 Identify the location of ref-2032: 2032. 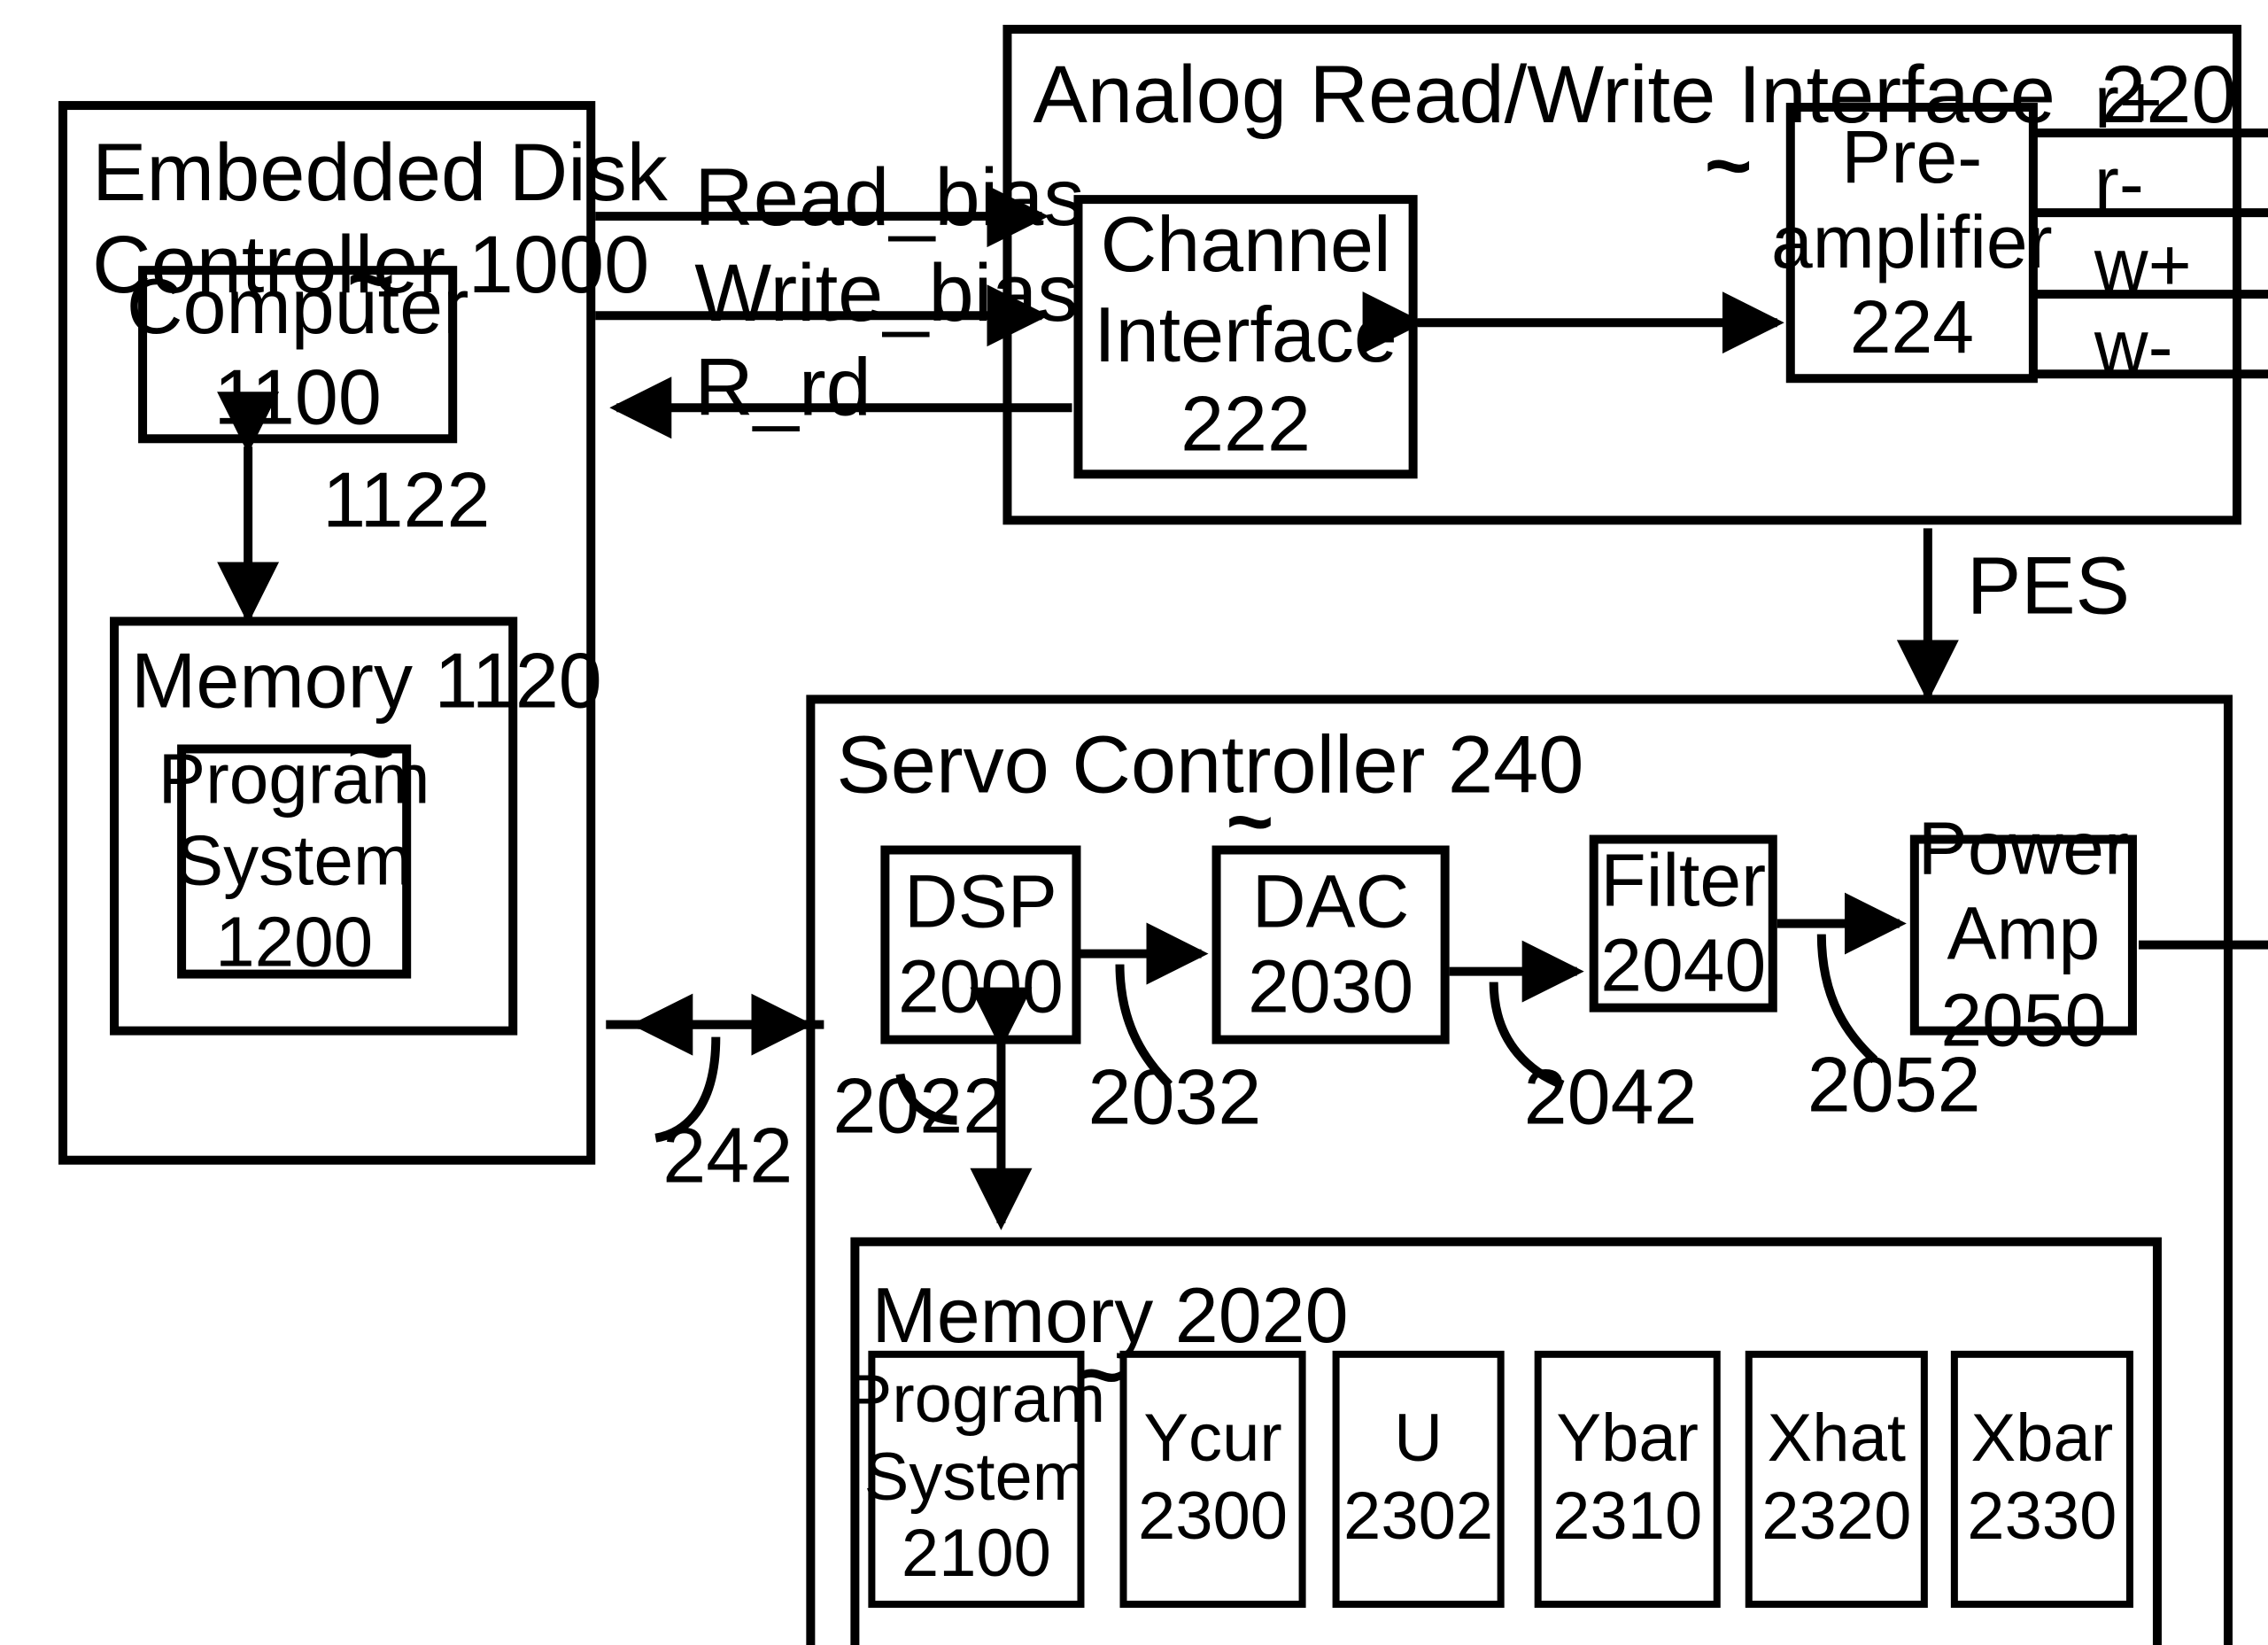
(1175, 1098).